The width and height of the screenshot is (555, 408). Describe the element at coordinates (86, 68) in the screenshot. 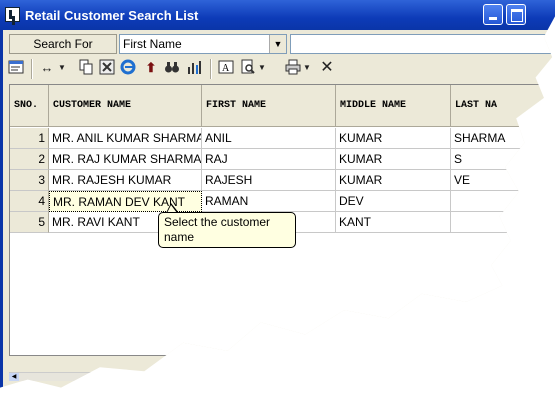

I see `copy-icon` at that location.